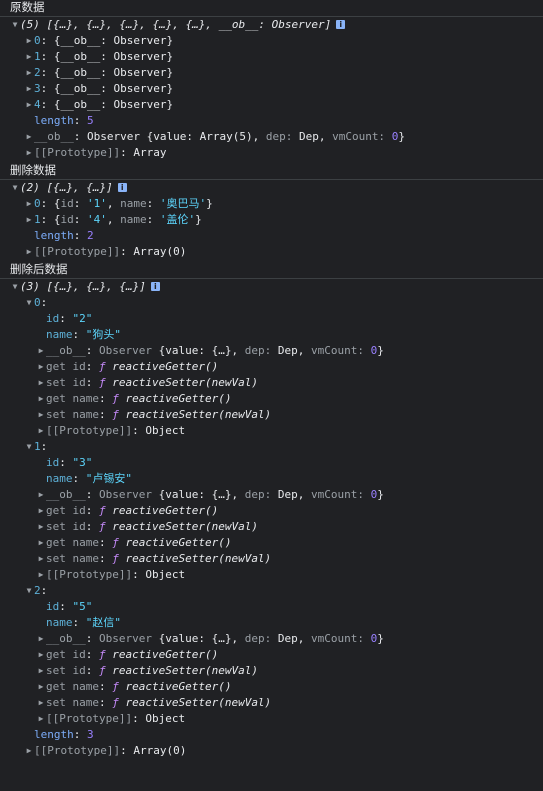  Describe the element at coordinates (37, 219) in the screenshot. I see `item-index: 1` at that location.